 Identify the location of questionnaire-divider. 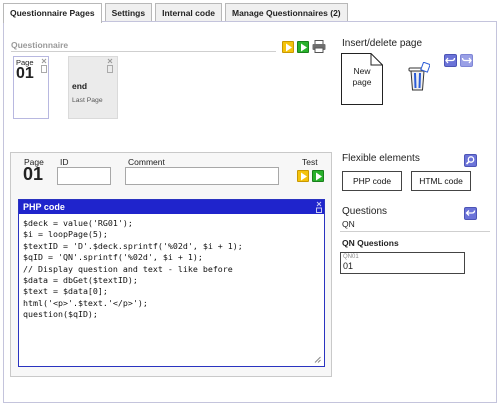
(143, 51).